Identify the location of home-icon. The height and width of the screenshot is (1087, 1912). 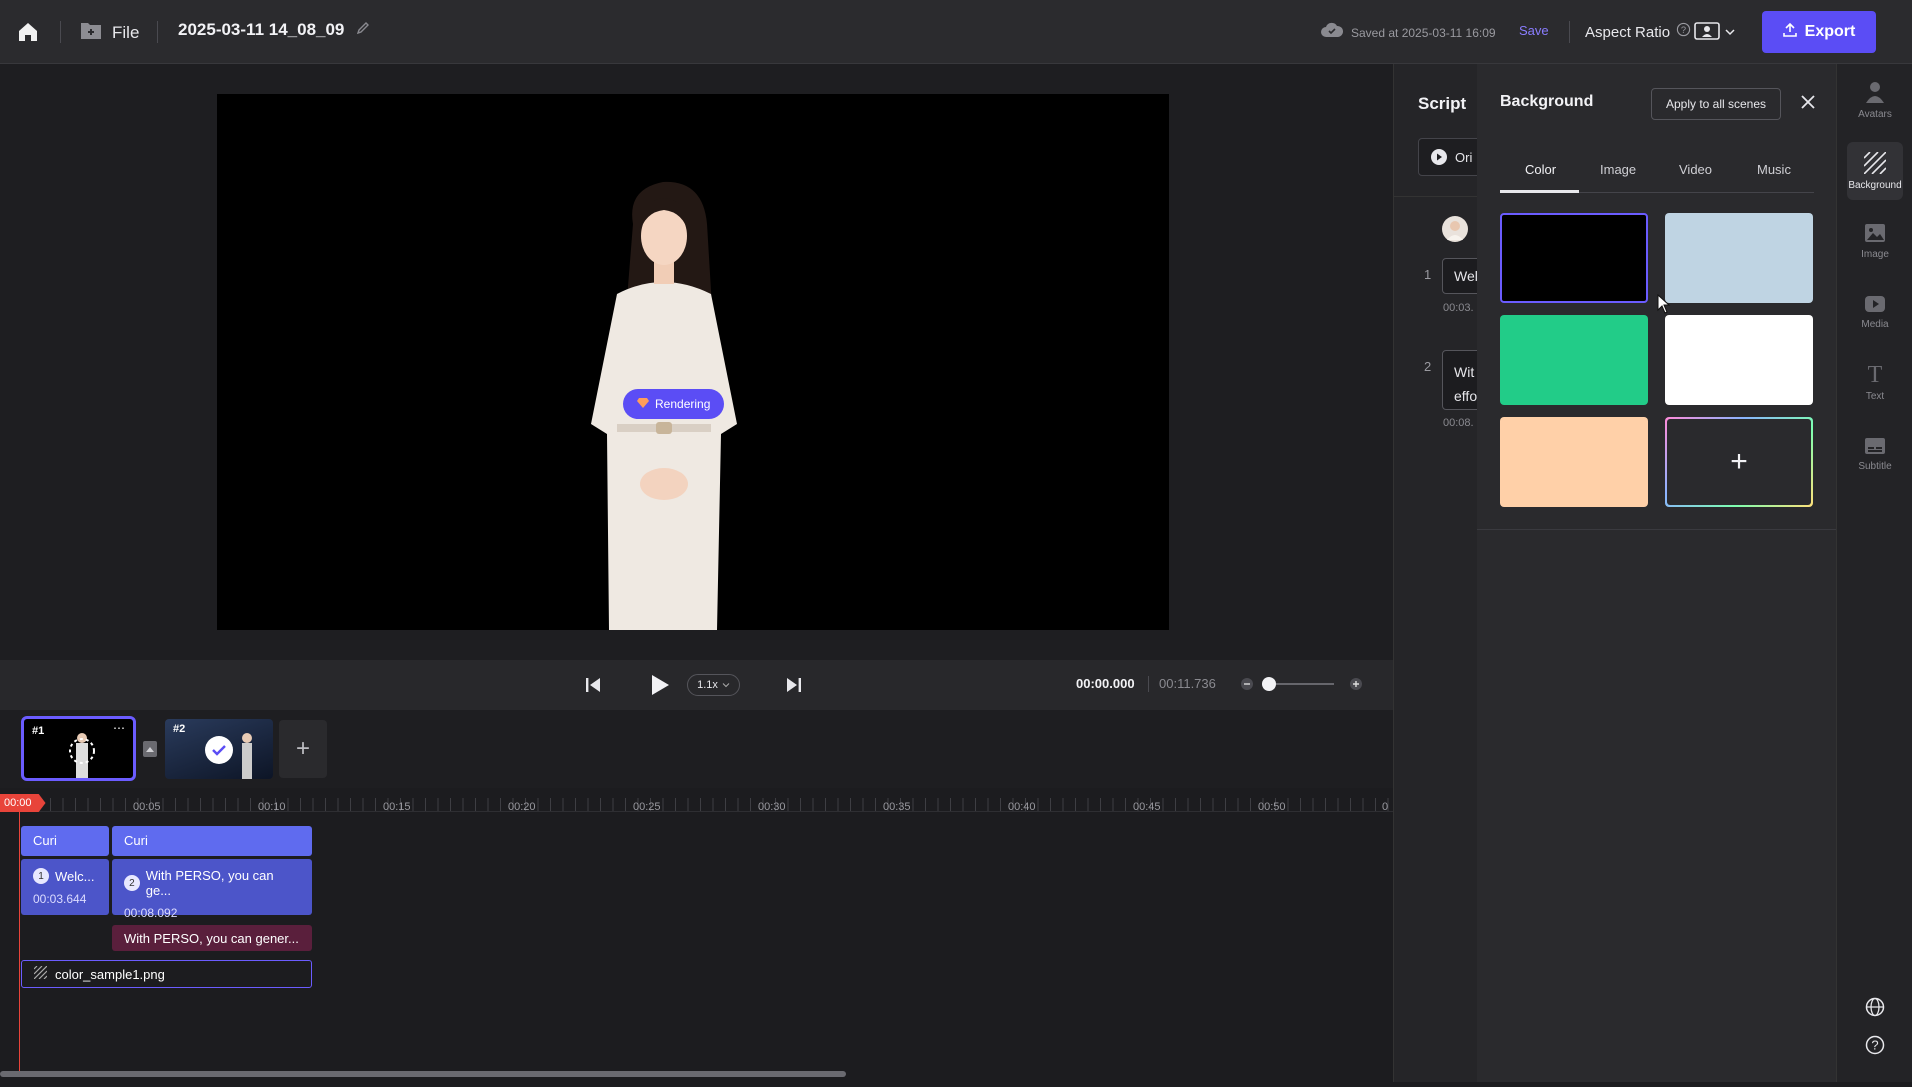
(28, 32).